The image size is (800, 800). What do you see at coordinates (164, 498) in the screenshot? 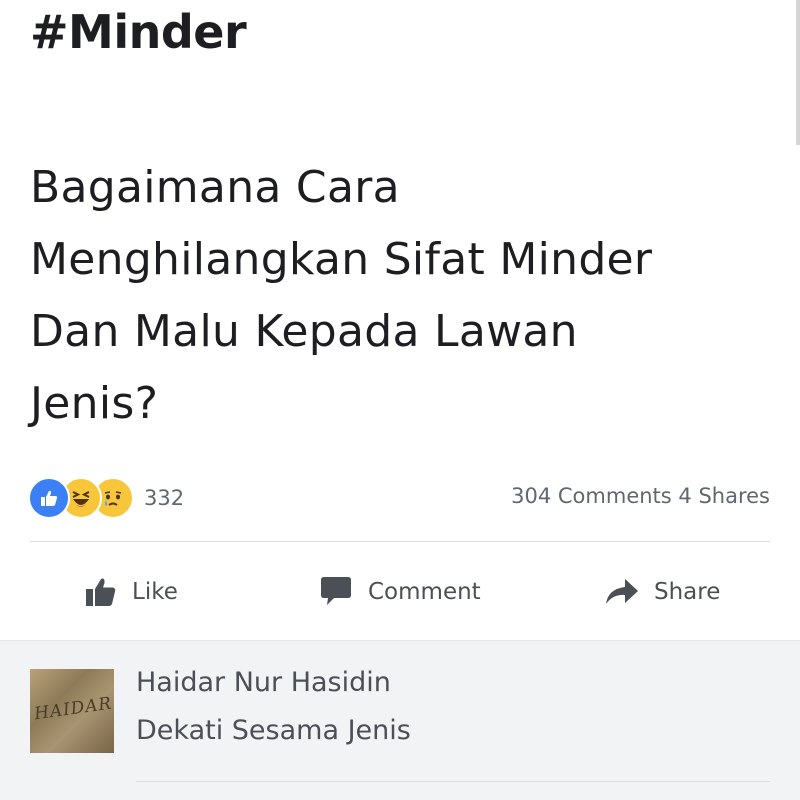
I see `reaction-count: 332` at bounding box center [164, 498].